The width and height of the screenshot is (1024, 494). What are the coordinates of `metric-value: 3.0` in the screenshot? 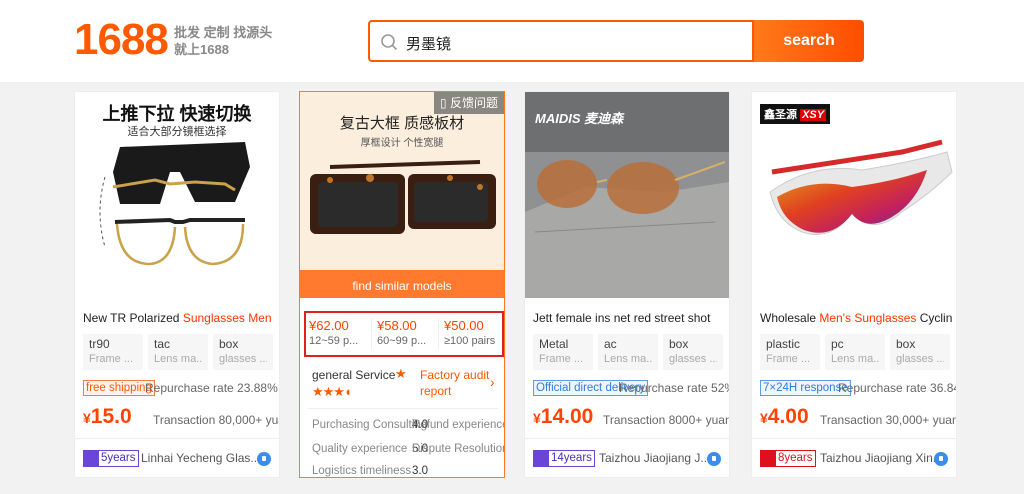 It's located at (420, 471).